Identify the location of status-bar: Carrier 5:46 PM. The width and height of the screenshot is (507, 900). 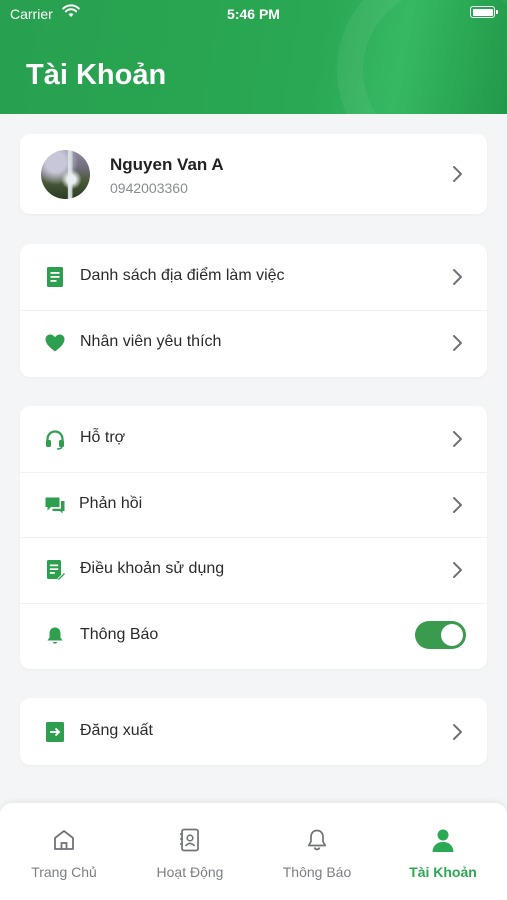
(253, 14).